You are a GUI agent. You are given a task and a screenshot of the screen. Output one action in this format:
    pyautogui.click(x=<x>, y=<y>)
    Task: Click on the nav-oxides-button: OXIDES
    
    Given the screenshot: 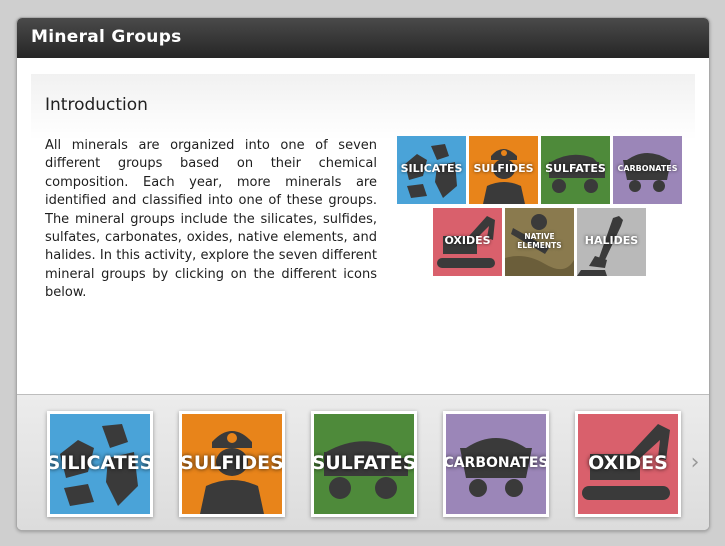 What is the action you would take?
    pyautogui.click(x=628, y=464)
    